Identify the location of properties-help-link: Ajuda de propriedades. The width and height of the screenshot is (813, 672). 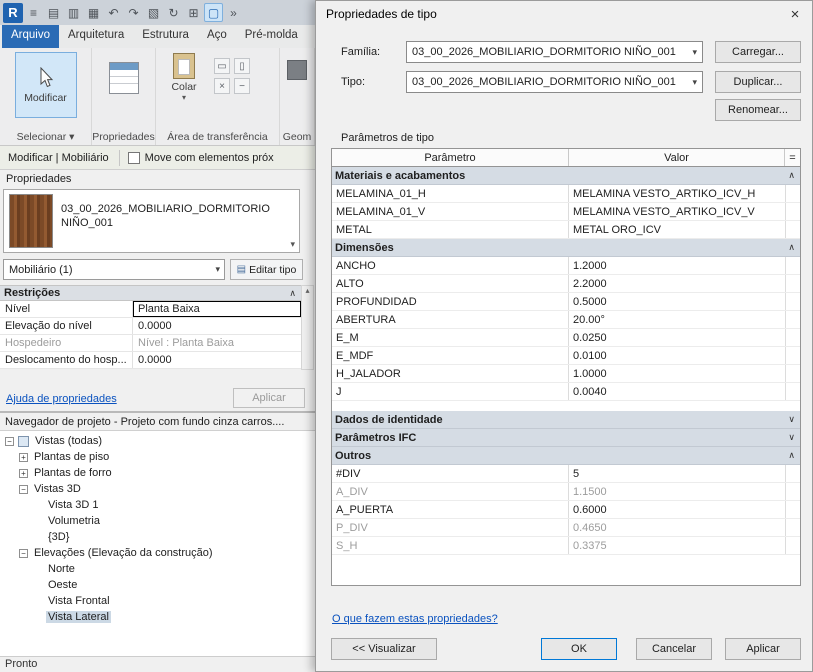
(61, 399).